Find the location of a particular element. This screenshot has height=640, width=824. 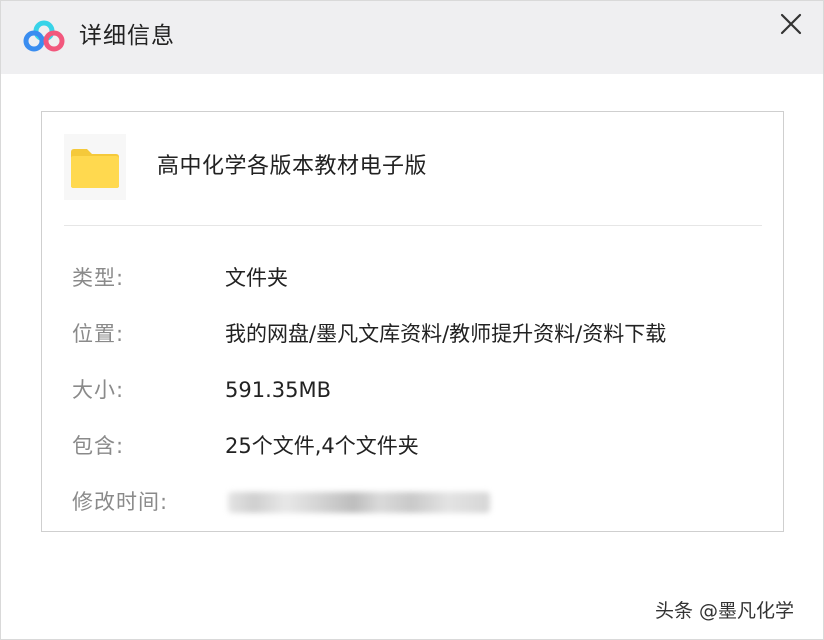

blurred-modified-time is located at coordinates (359, 502).